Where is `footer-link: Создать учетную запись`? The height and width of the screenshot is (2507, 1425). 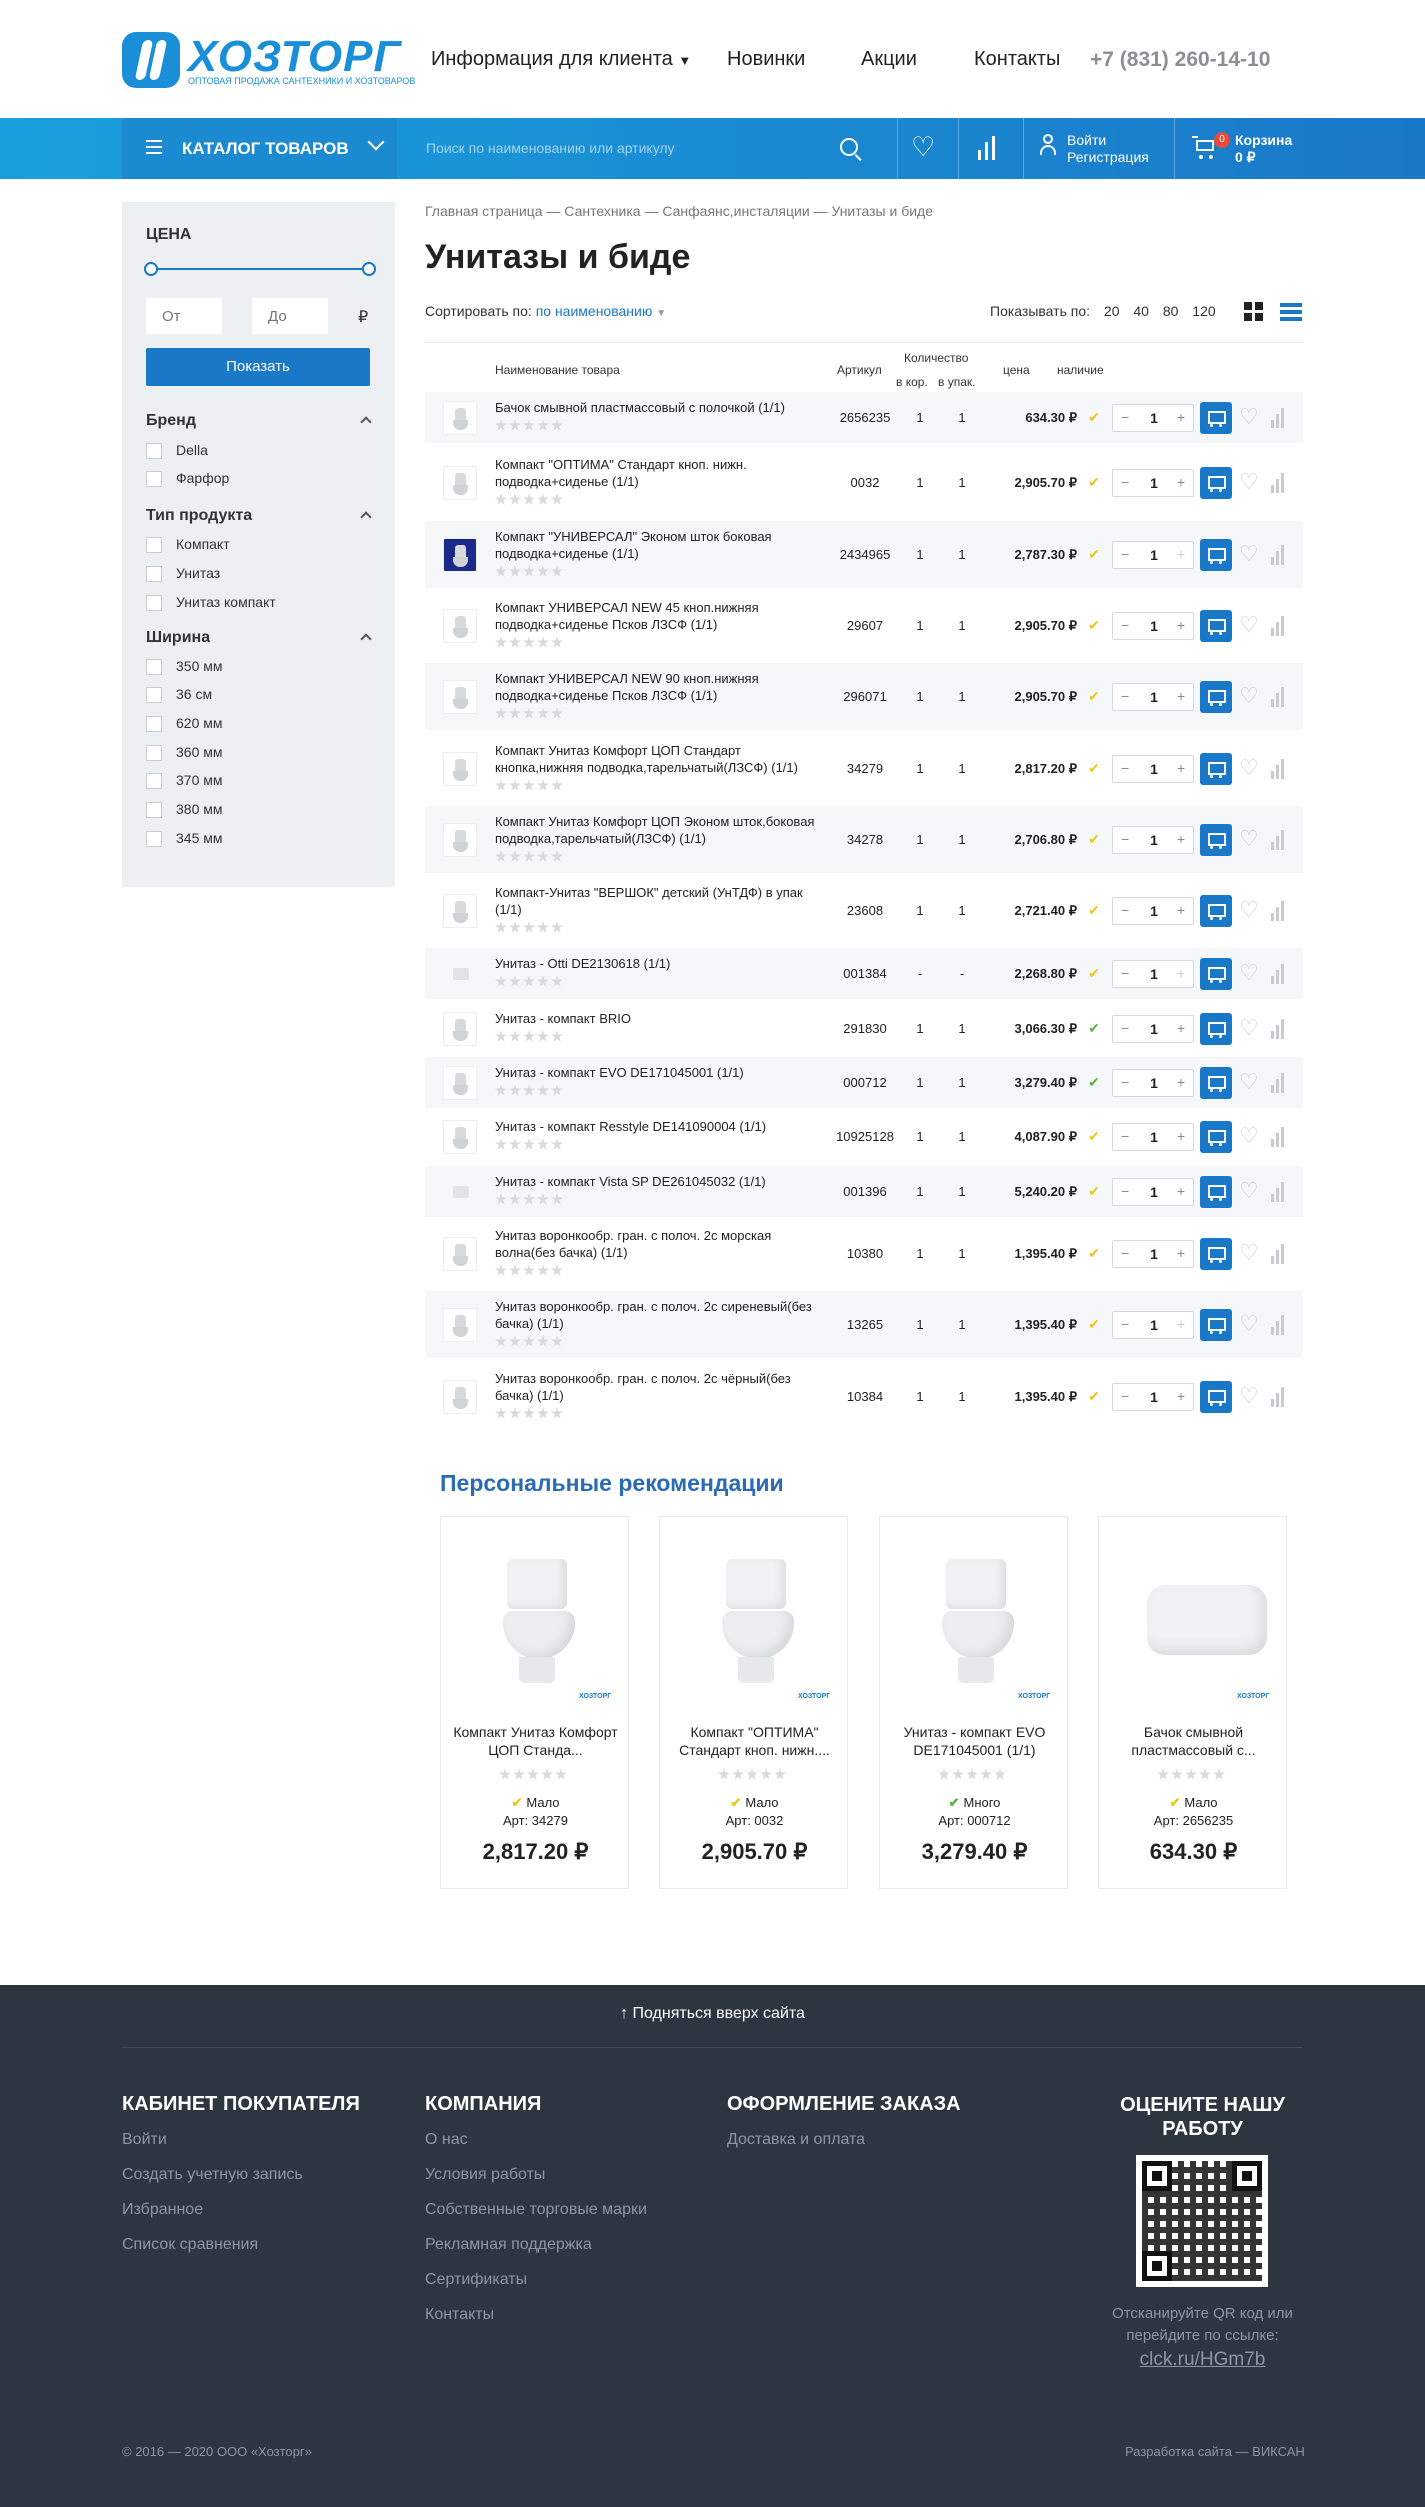
footer-link: Создать учетную запись is located at coordinates (212, 2175).